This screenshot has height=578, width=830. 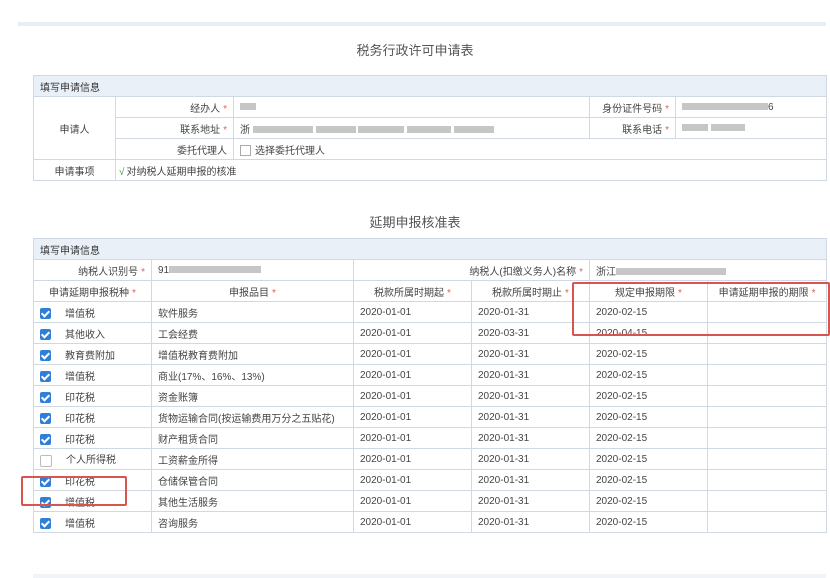 What do you see at coordinates (632, 128) in the screenshot?
I see `phone-label: 联系电话 *` at bounding box center [632, 128].